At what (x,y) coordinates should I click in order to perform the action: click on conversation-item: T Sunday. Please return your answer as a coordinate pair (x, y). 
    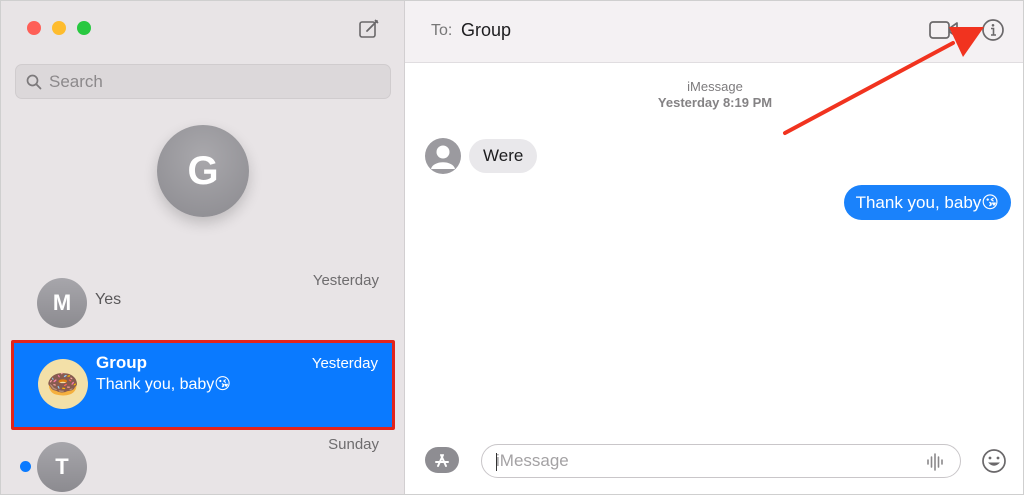
    Looking at the image, I should click on (203, 463).